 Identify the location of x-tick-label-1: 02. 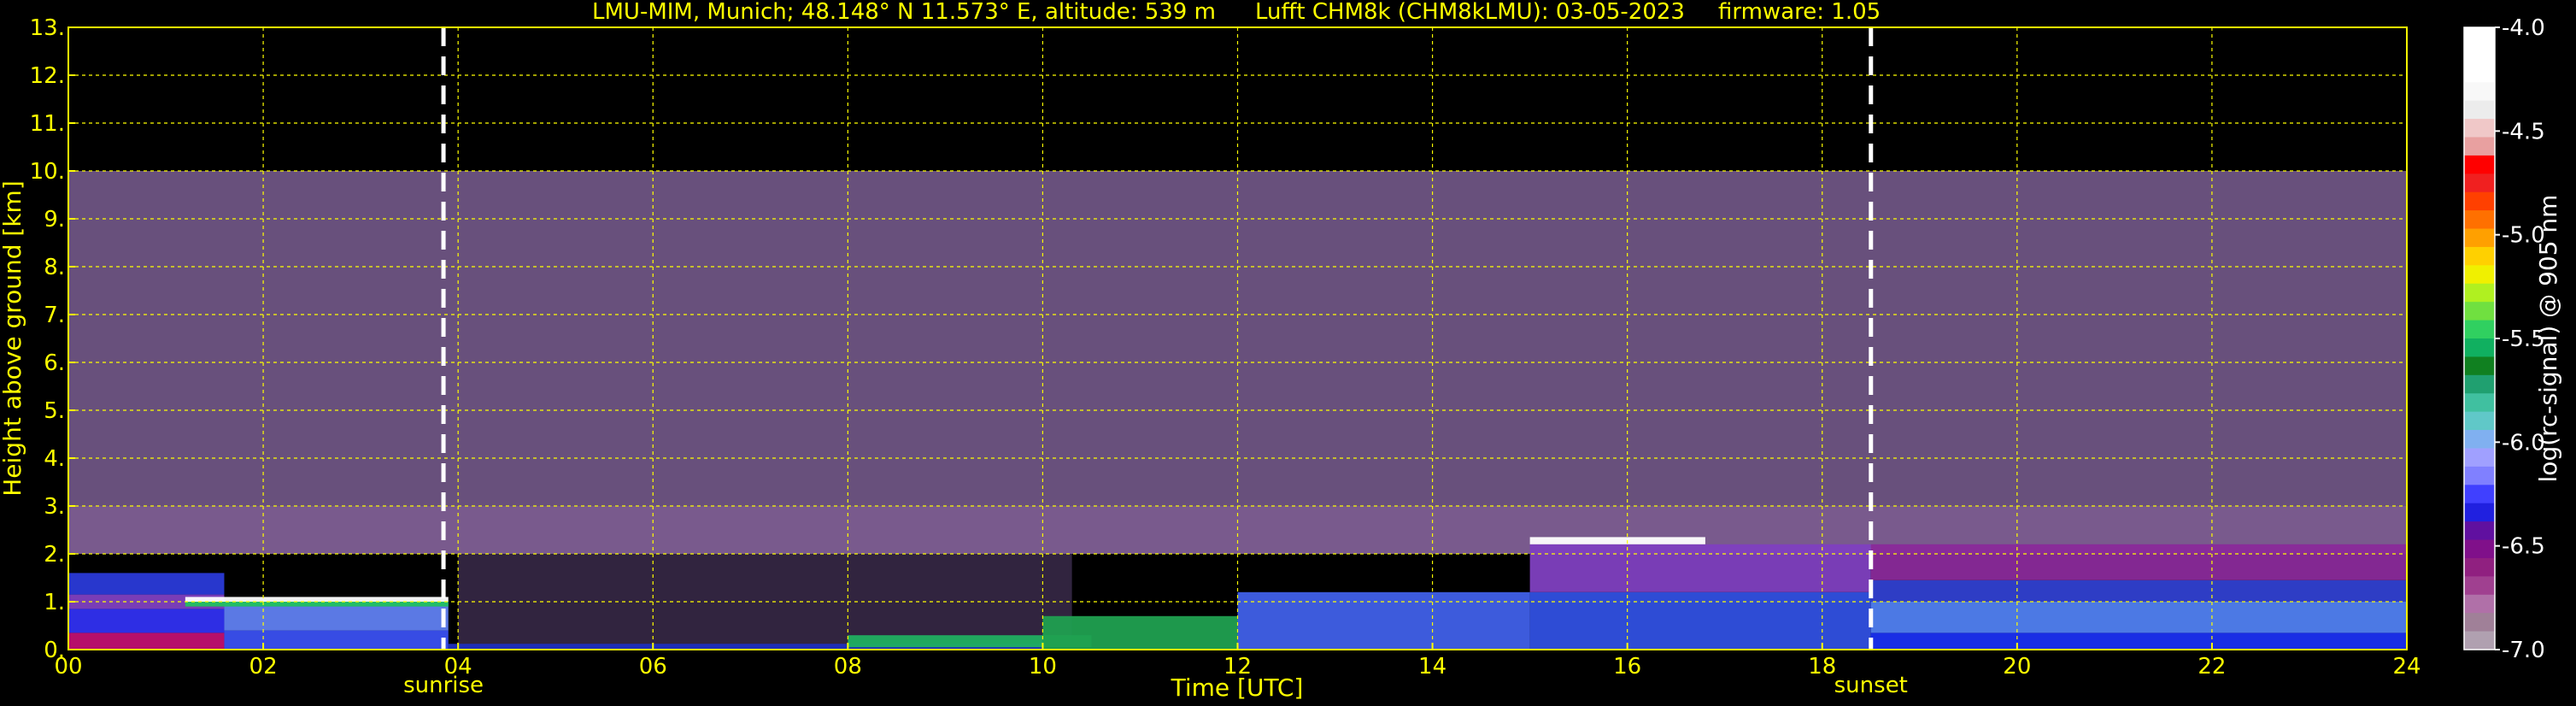
(263, 667).